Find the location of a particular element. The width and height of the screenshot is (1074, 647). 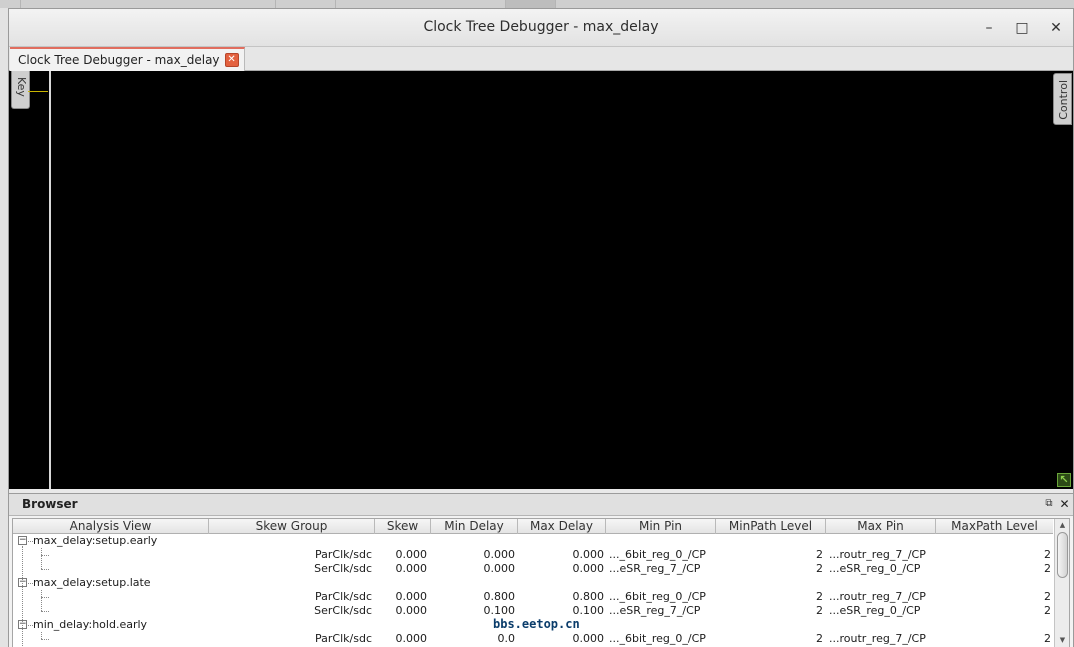

scroll-down-icon: ▼ is located at coordinates (1062, 640).